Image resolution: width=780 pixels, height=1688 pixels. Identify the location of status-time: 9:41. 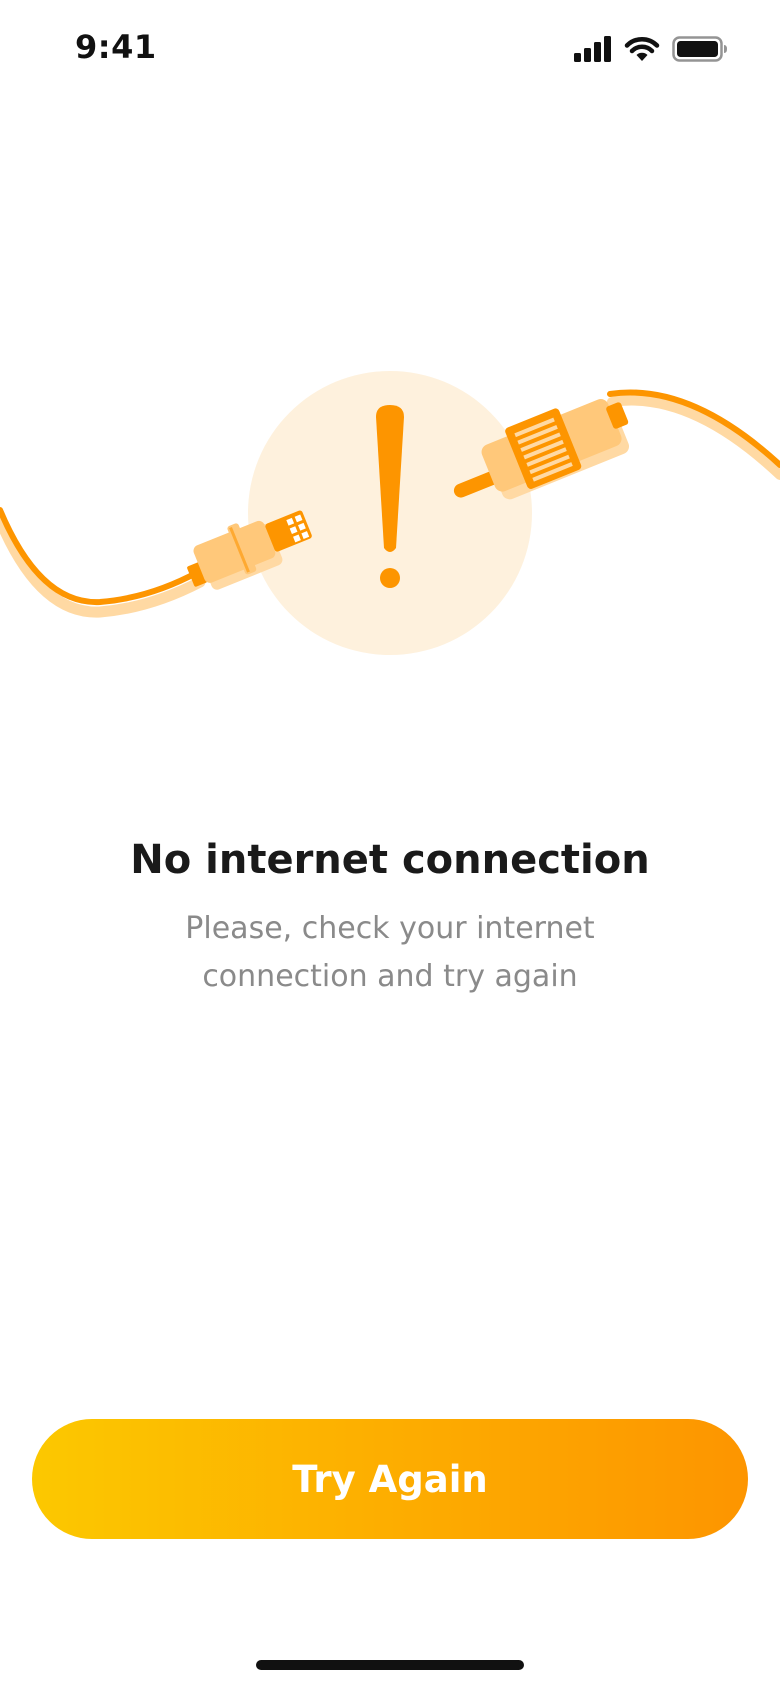
(116, 47).